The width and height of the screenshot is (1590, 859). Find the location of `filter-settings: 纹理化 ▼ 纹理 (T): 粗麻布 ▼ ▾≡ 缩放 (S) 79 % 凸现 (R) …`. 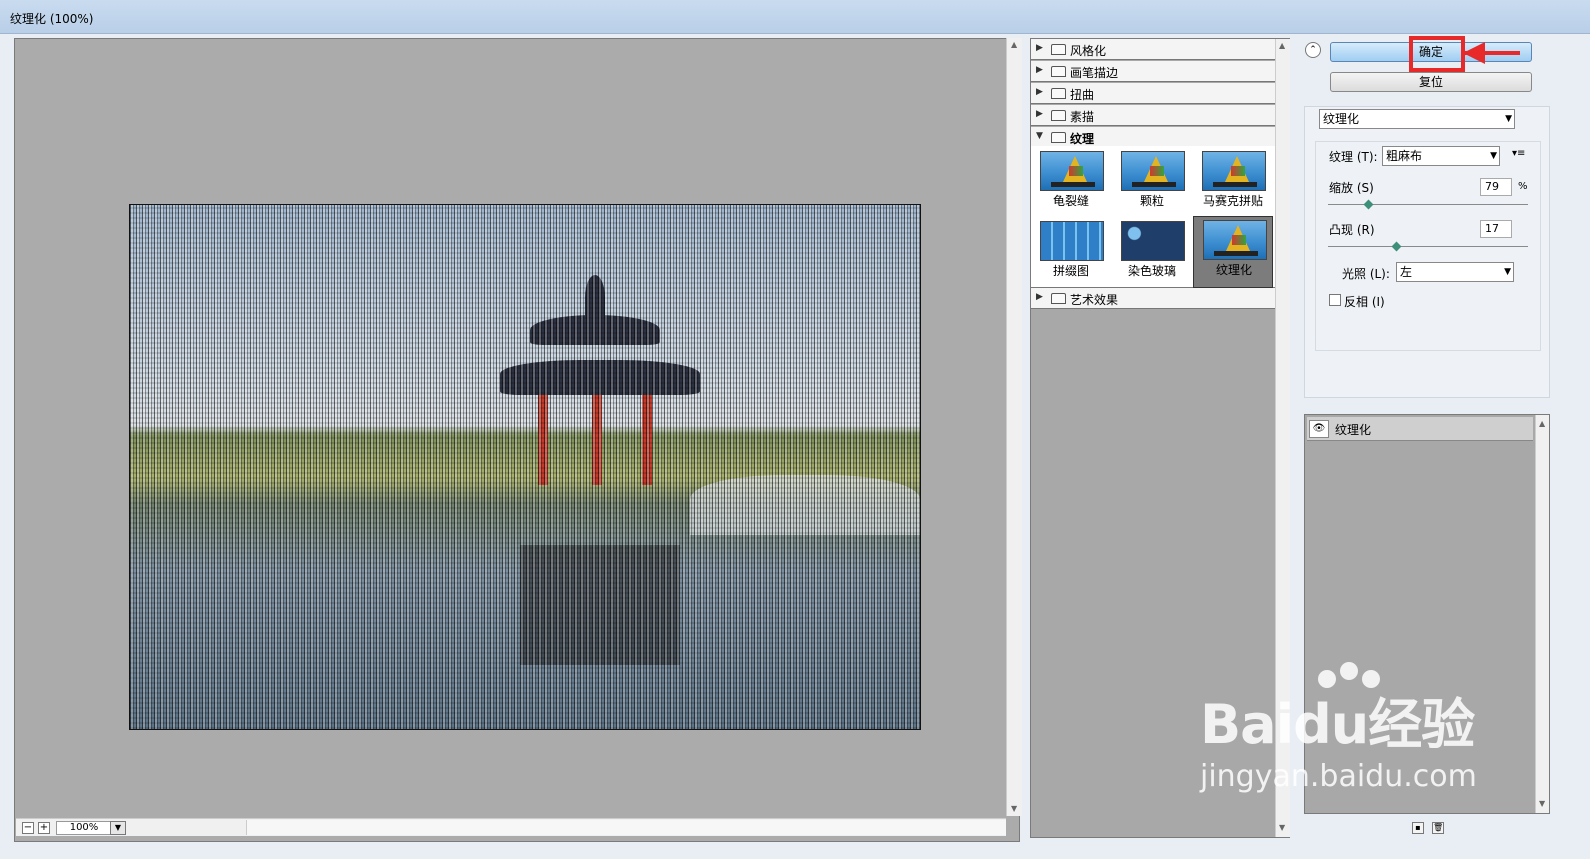

filter-settings: 纹理化 ▼ 纹理 (T): 粗麻布 ▼ ▾≡ 缩放 (S) 79 % 凸现 (R) … is located at coordinates (1427, 252).